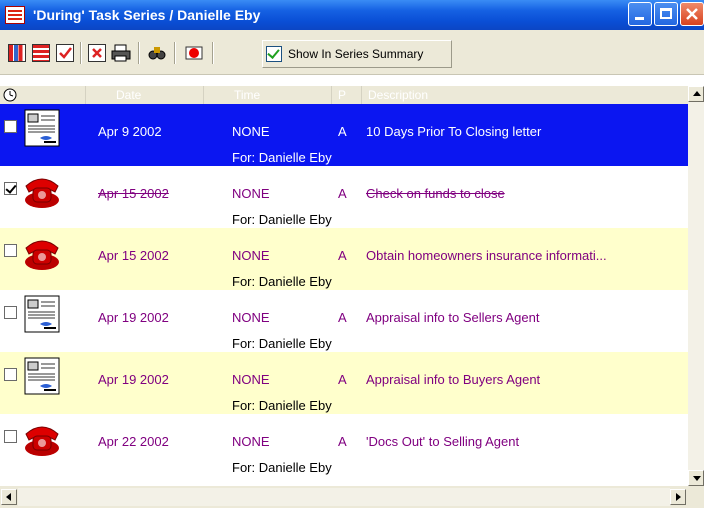 The image size is (704, 508). What do you see at coordinates (147, 15) in the screenshot?
I see `window-title: 'During' Task Series / Danielle Eby` at bounding box center [147, 15].